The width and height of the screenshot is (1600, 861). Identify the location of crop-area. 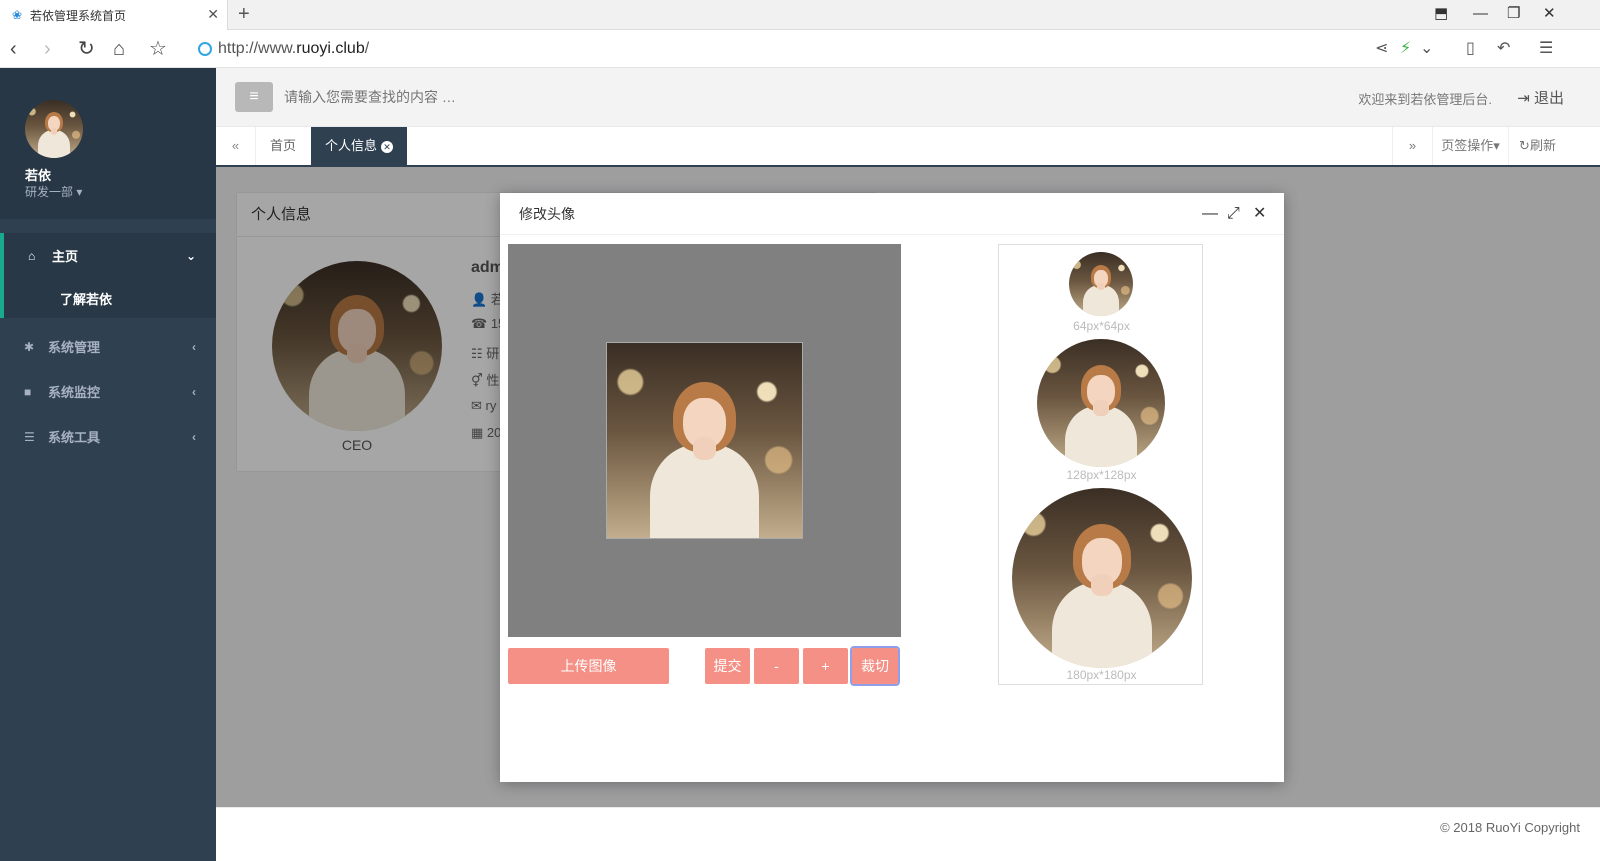
(704, 440).